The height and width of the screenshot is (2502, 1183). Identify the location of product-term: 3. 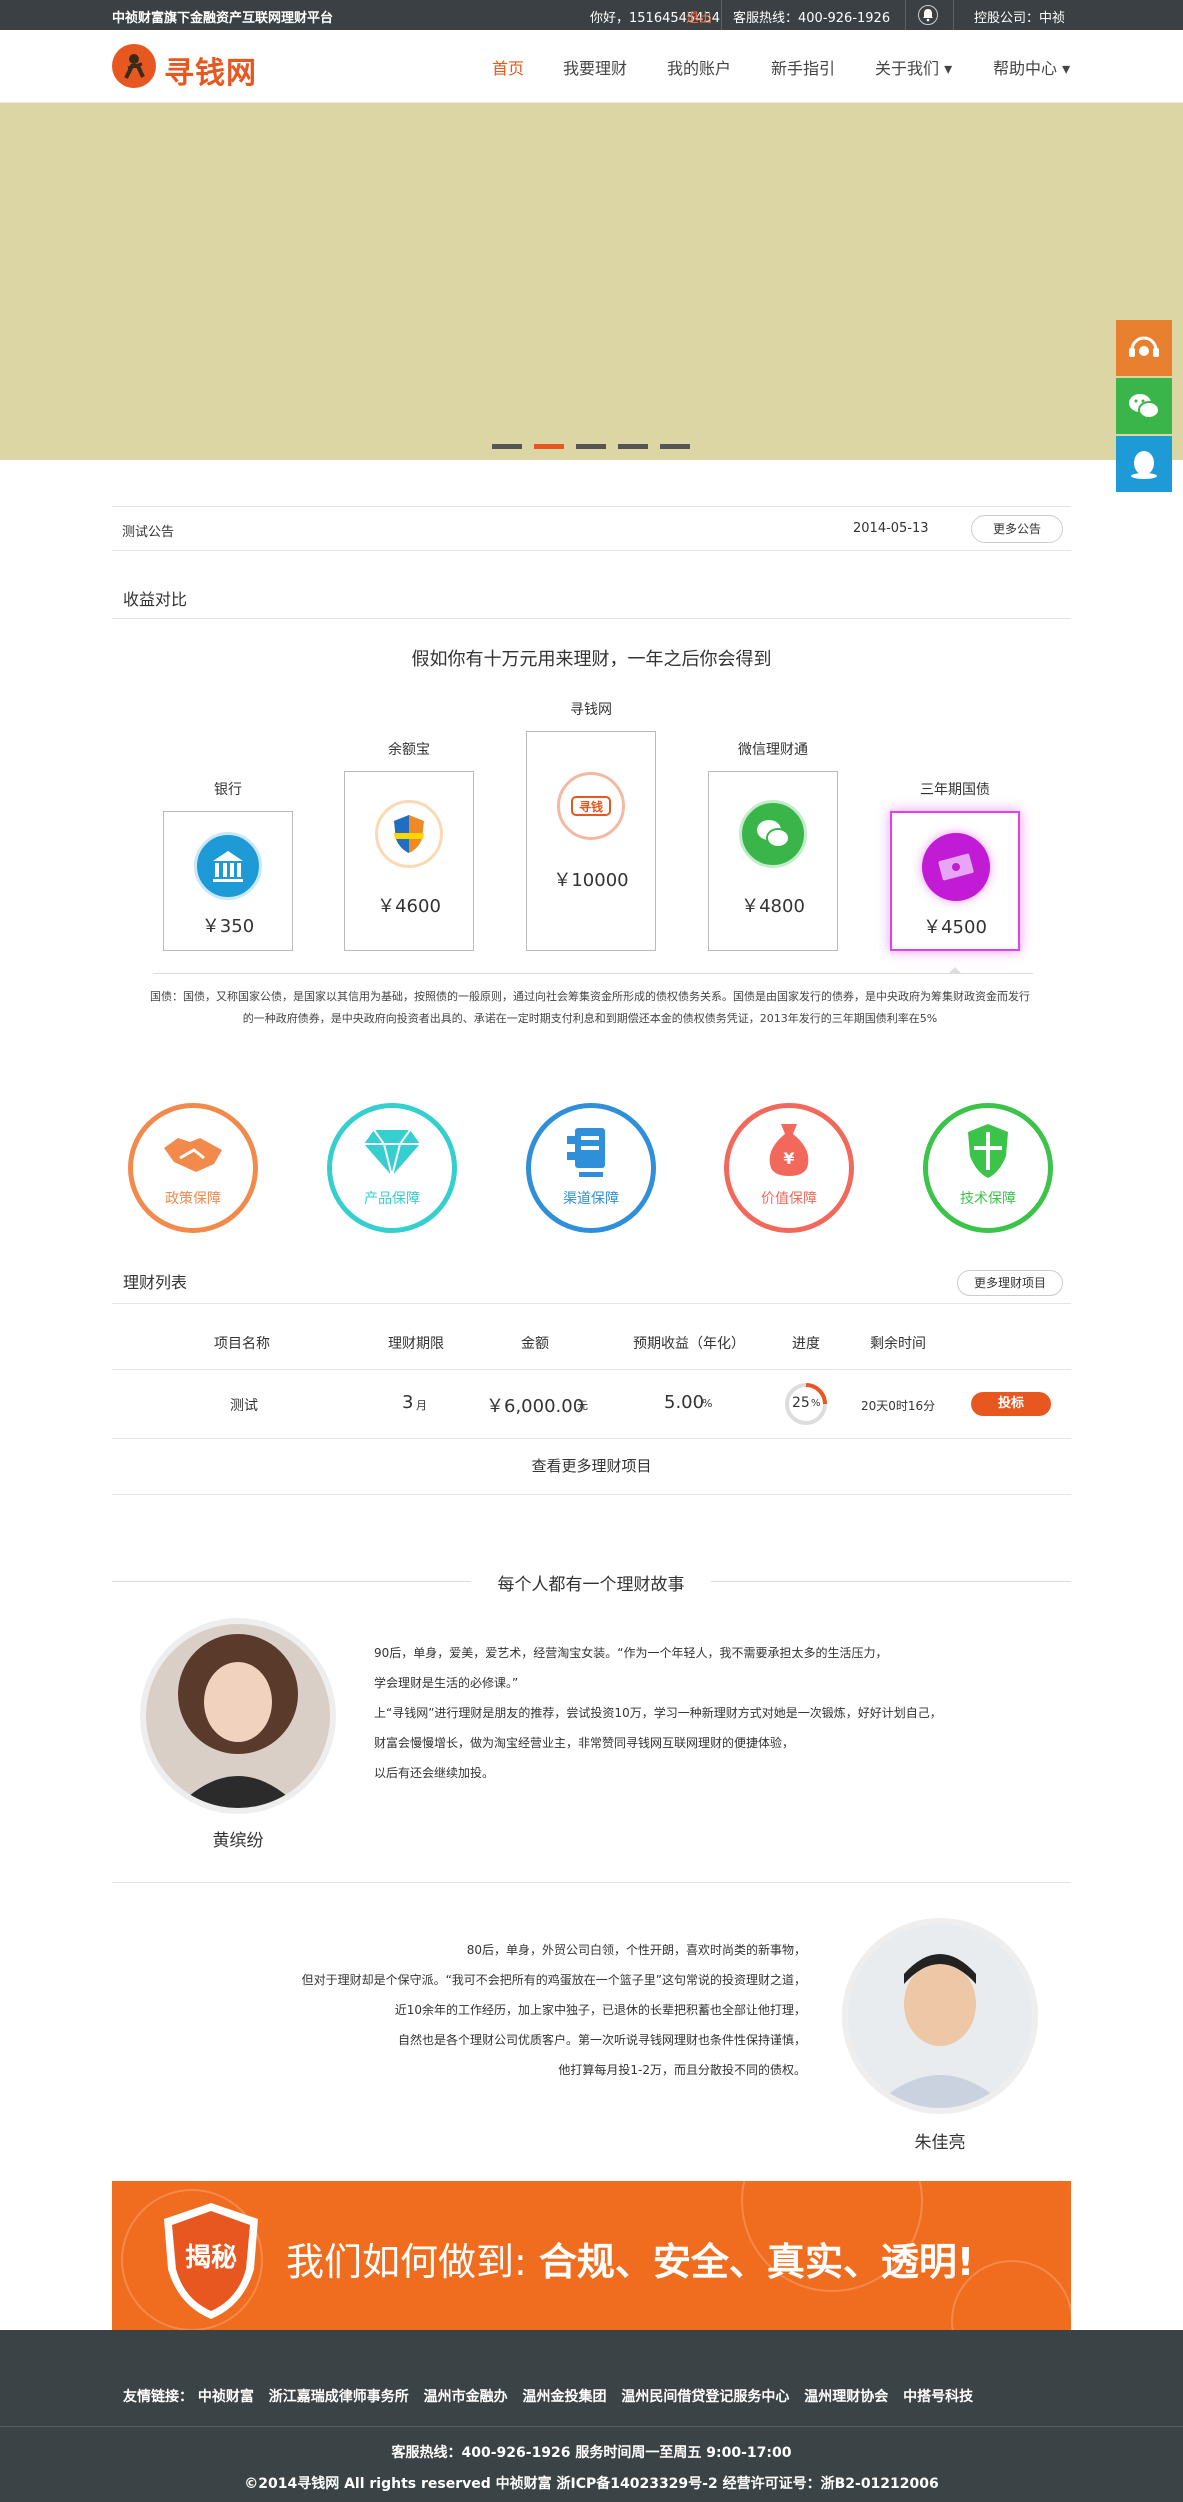
(408, 1402).